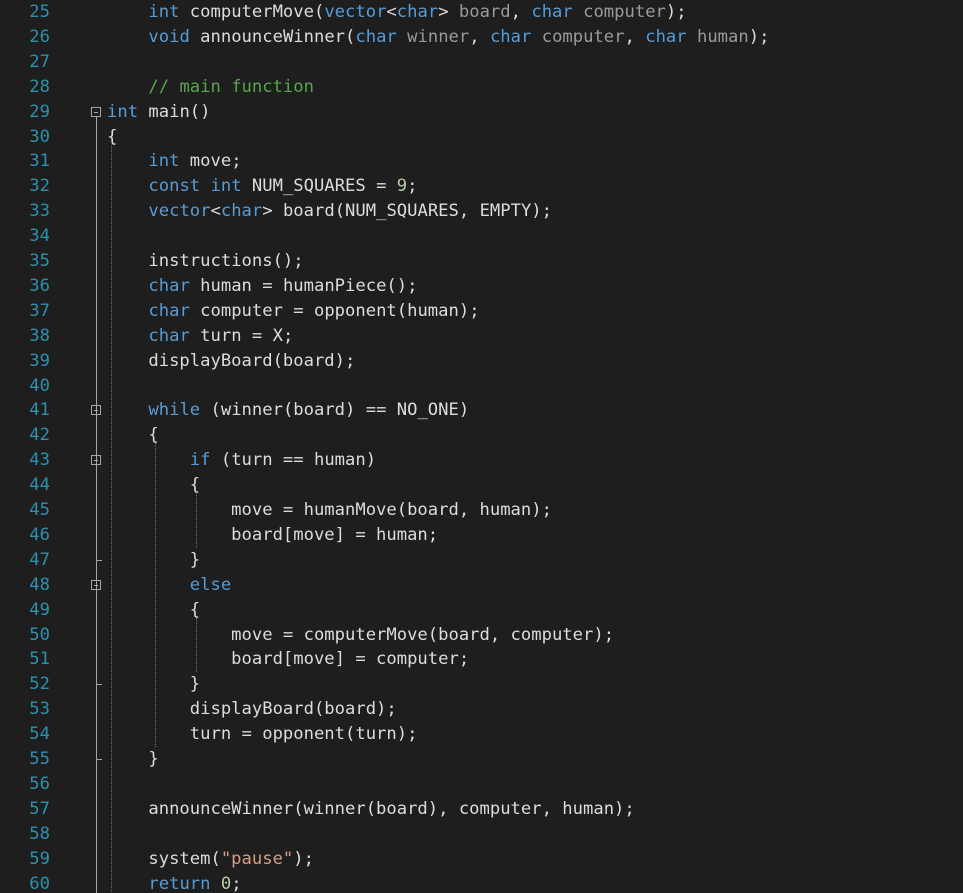 This screenshot has width=963, height=893. Describe the element at coordinates (407, 211) in the screenshot. I see `code-token: > board(NUM_SQUARES, EMPTY);` at that location.